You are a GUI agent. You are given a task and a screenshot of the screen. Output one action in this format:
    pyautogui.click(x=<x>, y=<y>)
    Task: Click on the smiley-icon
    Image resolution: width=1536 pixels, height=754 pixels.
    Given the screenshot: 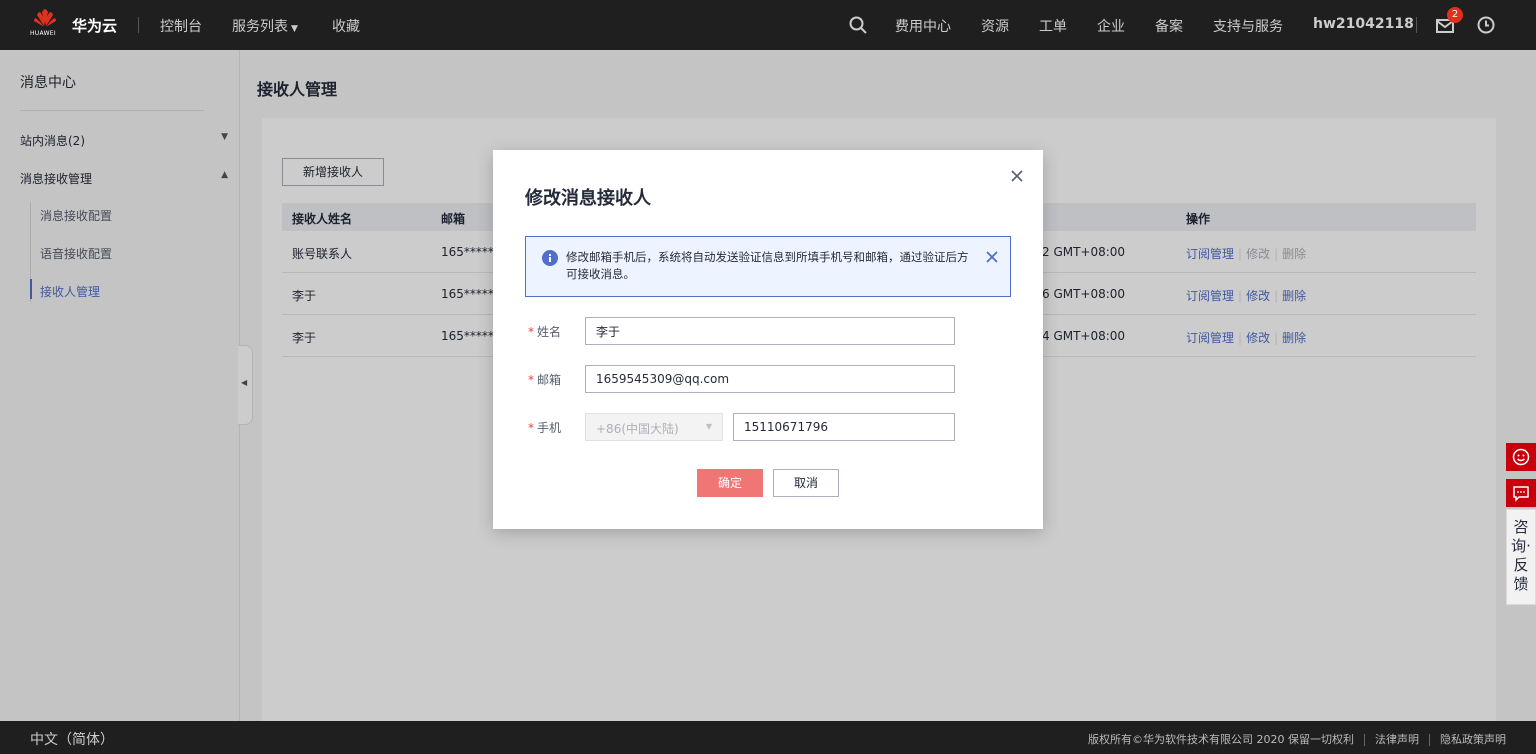 What is the action you would take?
    pyautogui.click(x=1521, y=457)
    